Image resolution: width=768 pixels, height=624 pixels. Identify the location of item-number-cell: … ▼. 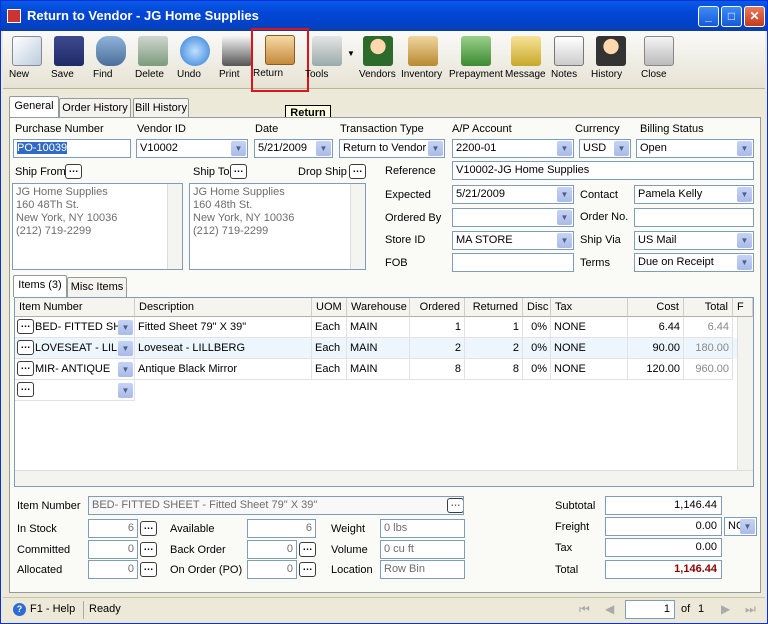
(75, 390).